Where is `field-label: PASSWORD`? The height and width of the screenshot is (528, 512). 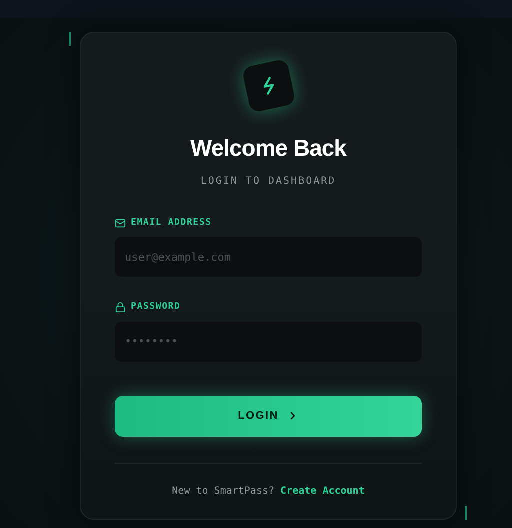
field-label: PASSWORD is located at coordinates (156, 307).